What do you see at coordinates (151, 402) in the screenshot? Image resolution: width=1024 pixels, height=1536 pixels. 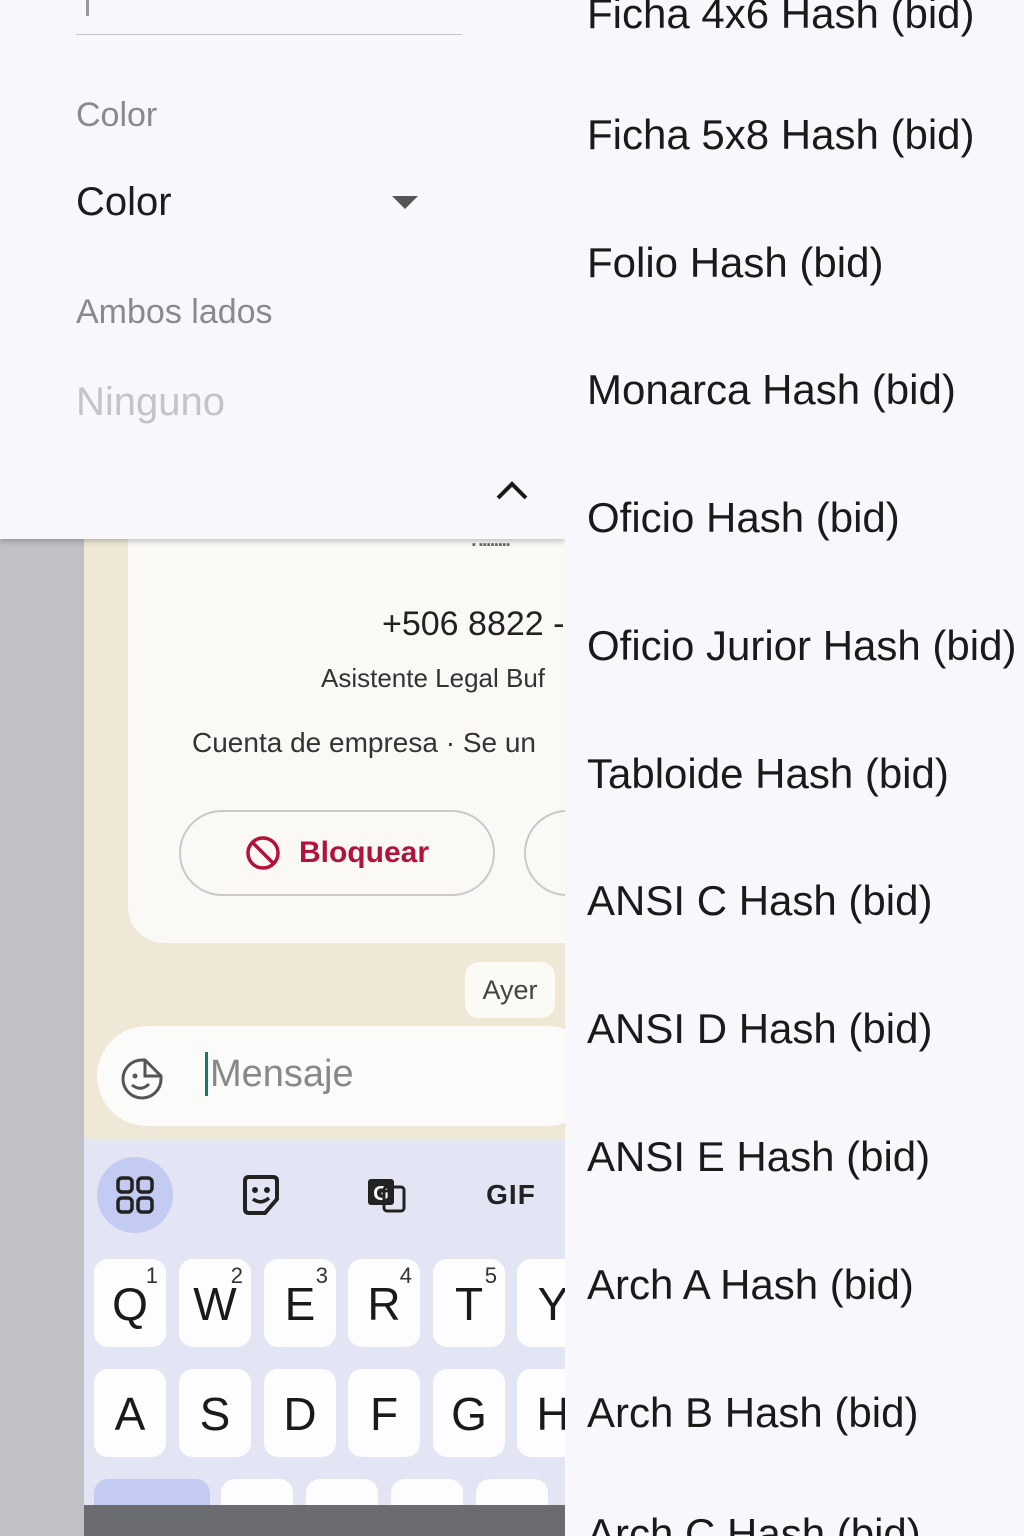 I see `both-sides-select: Ninguno` at bounding box center [151, 402].